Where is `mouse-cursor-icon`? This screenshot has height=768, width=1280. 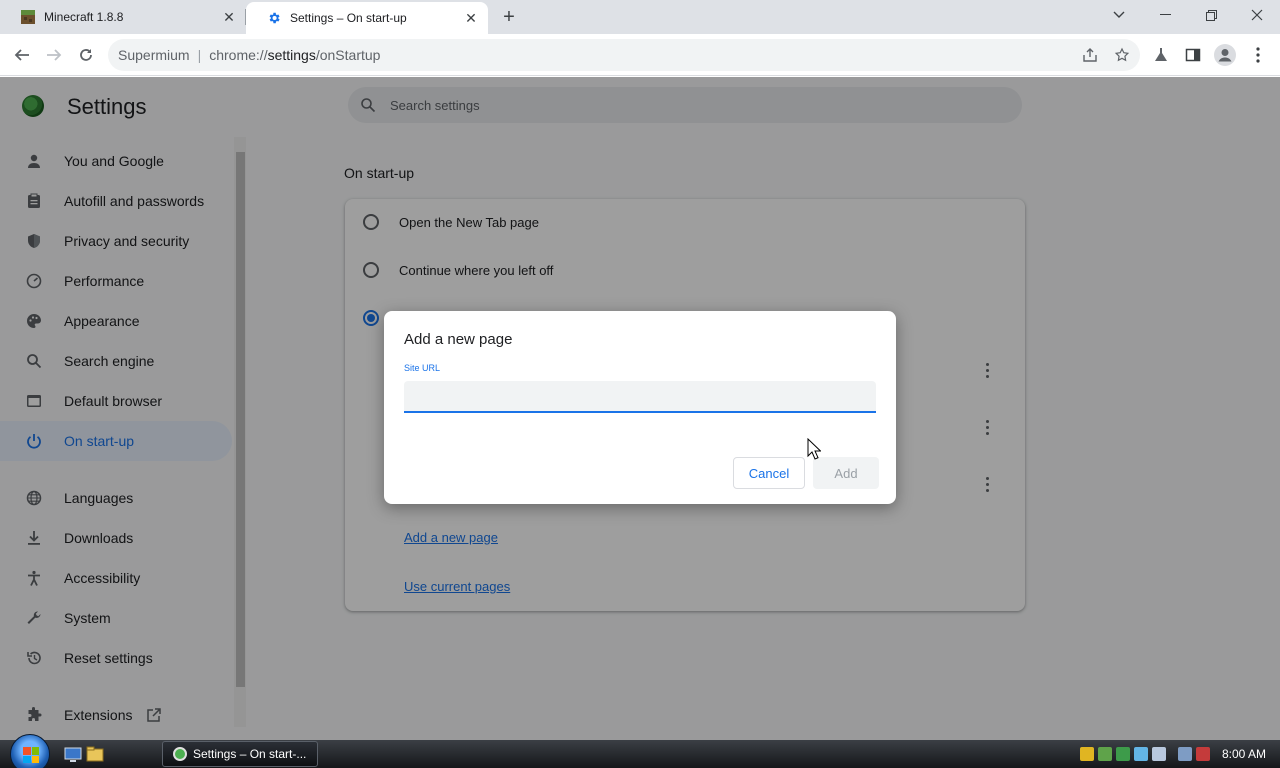 mouse-cursor-icon is located at coordinates (814, 451).